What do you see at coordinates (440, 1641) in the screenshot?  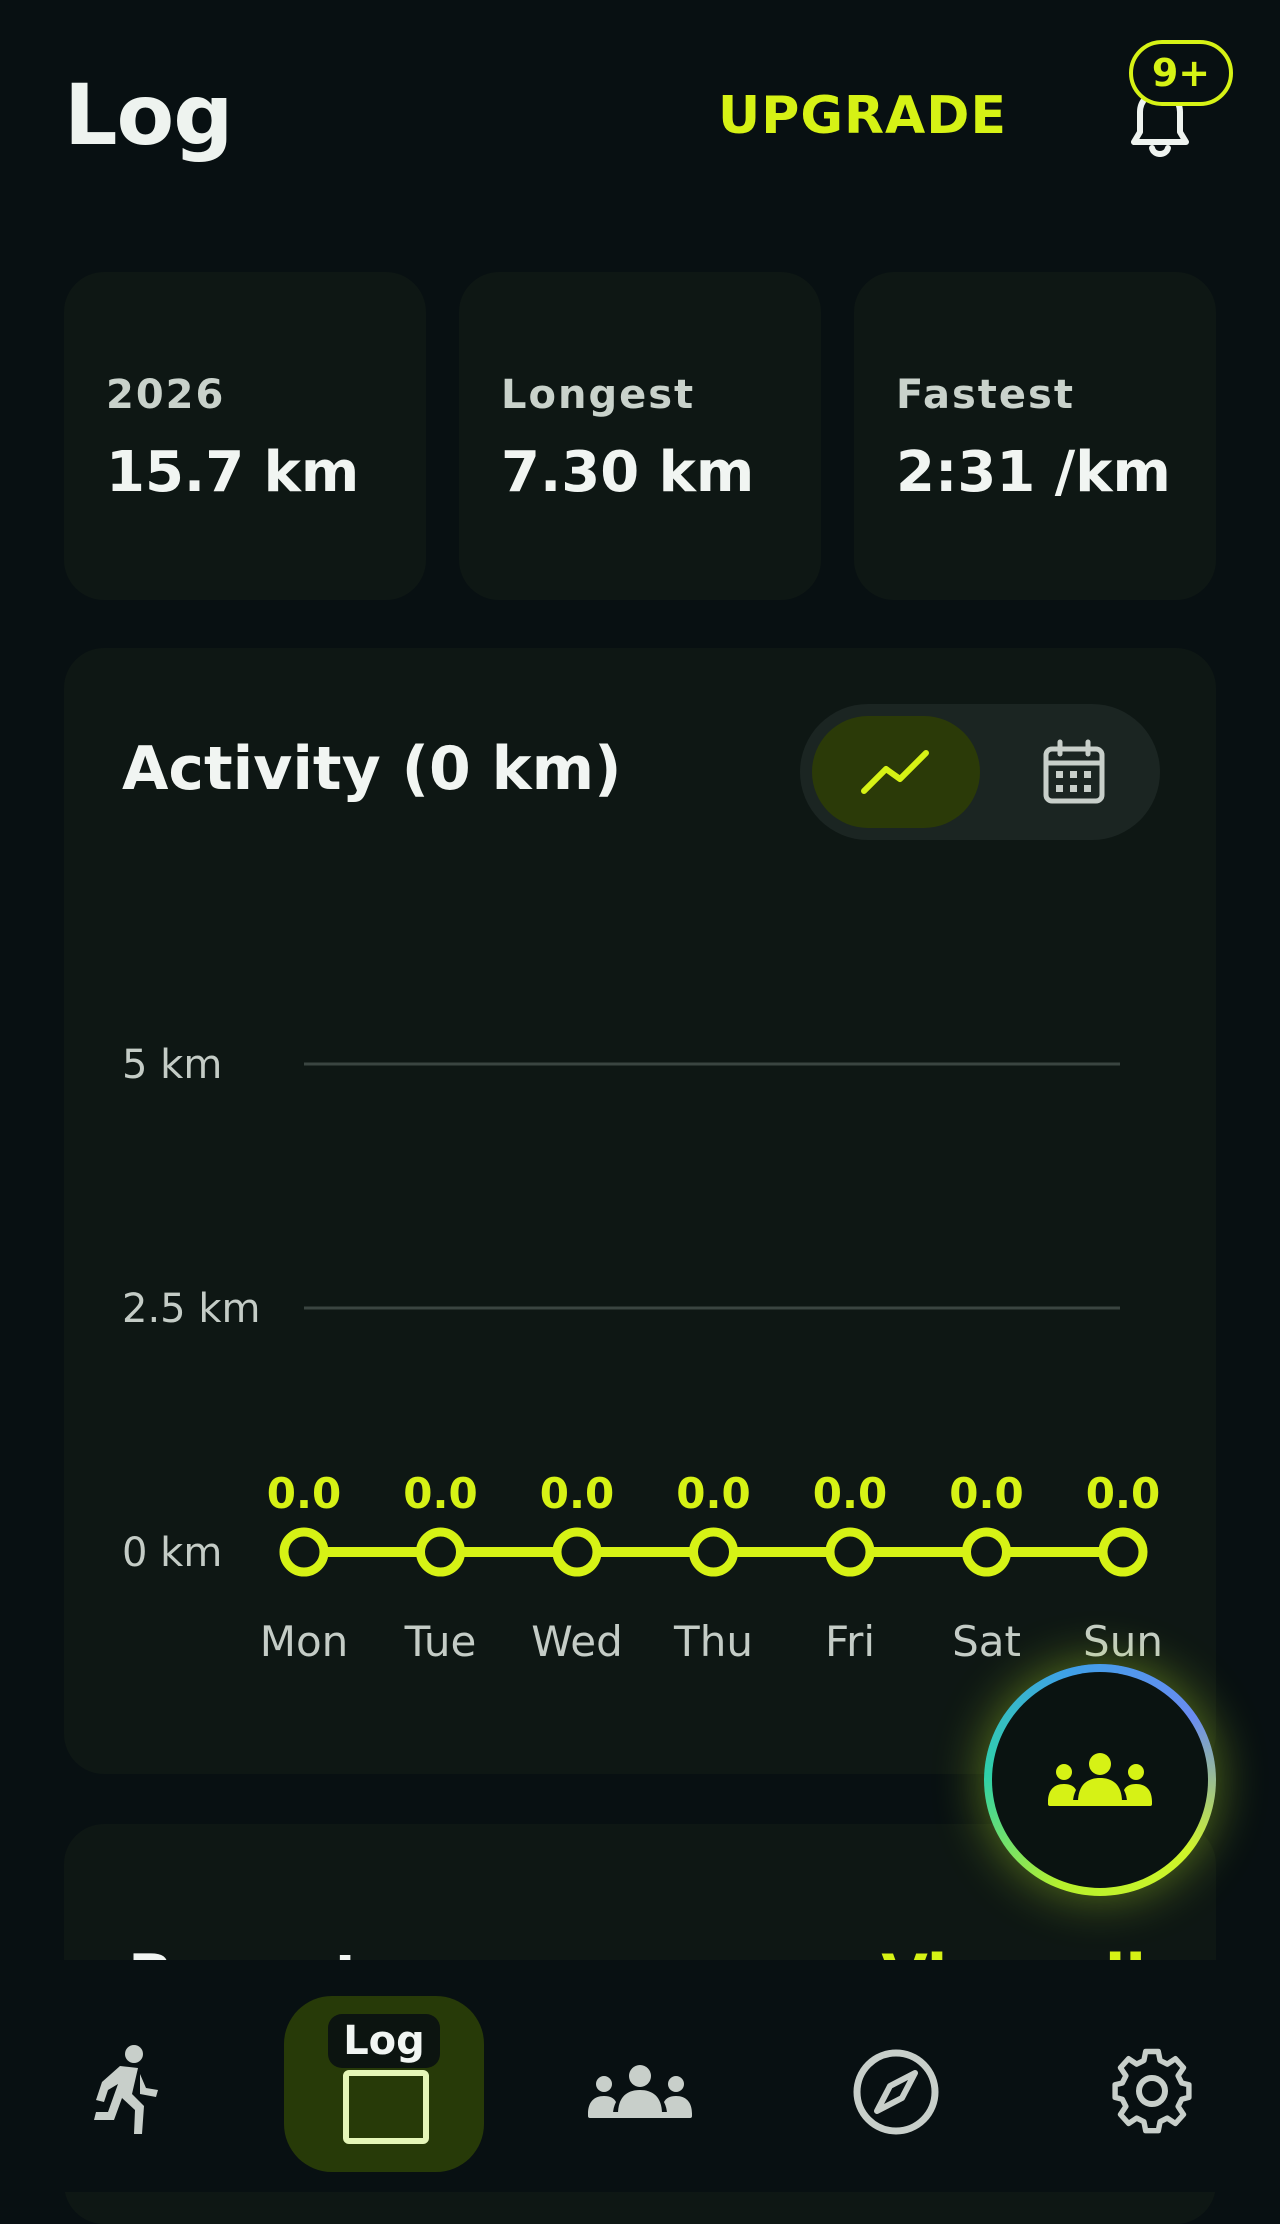 I see `x-tick-label: Tue` at bounding box center [440, 1641].